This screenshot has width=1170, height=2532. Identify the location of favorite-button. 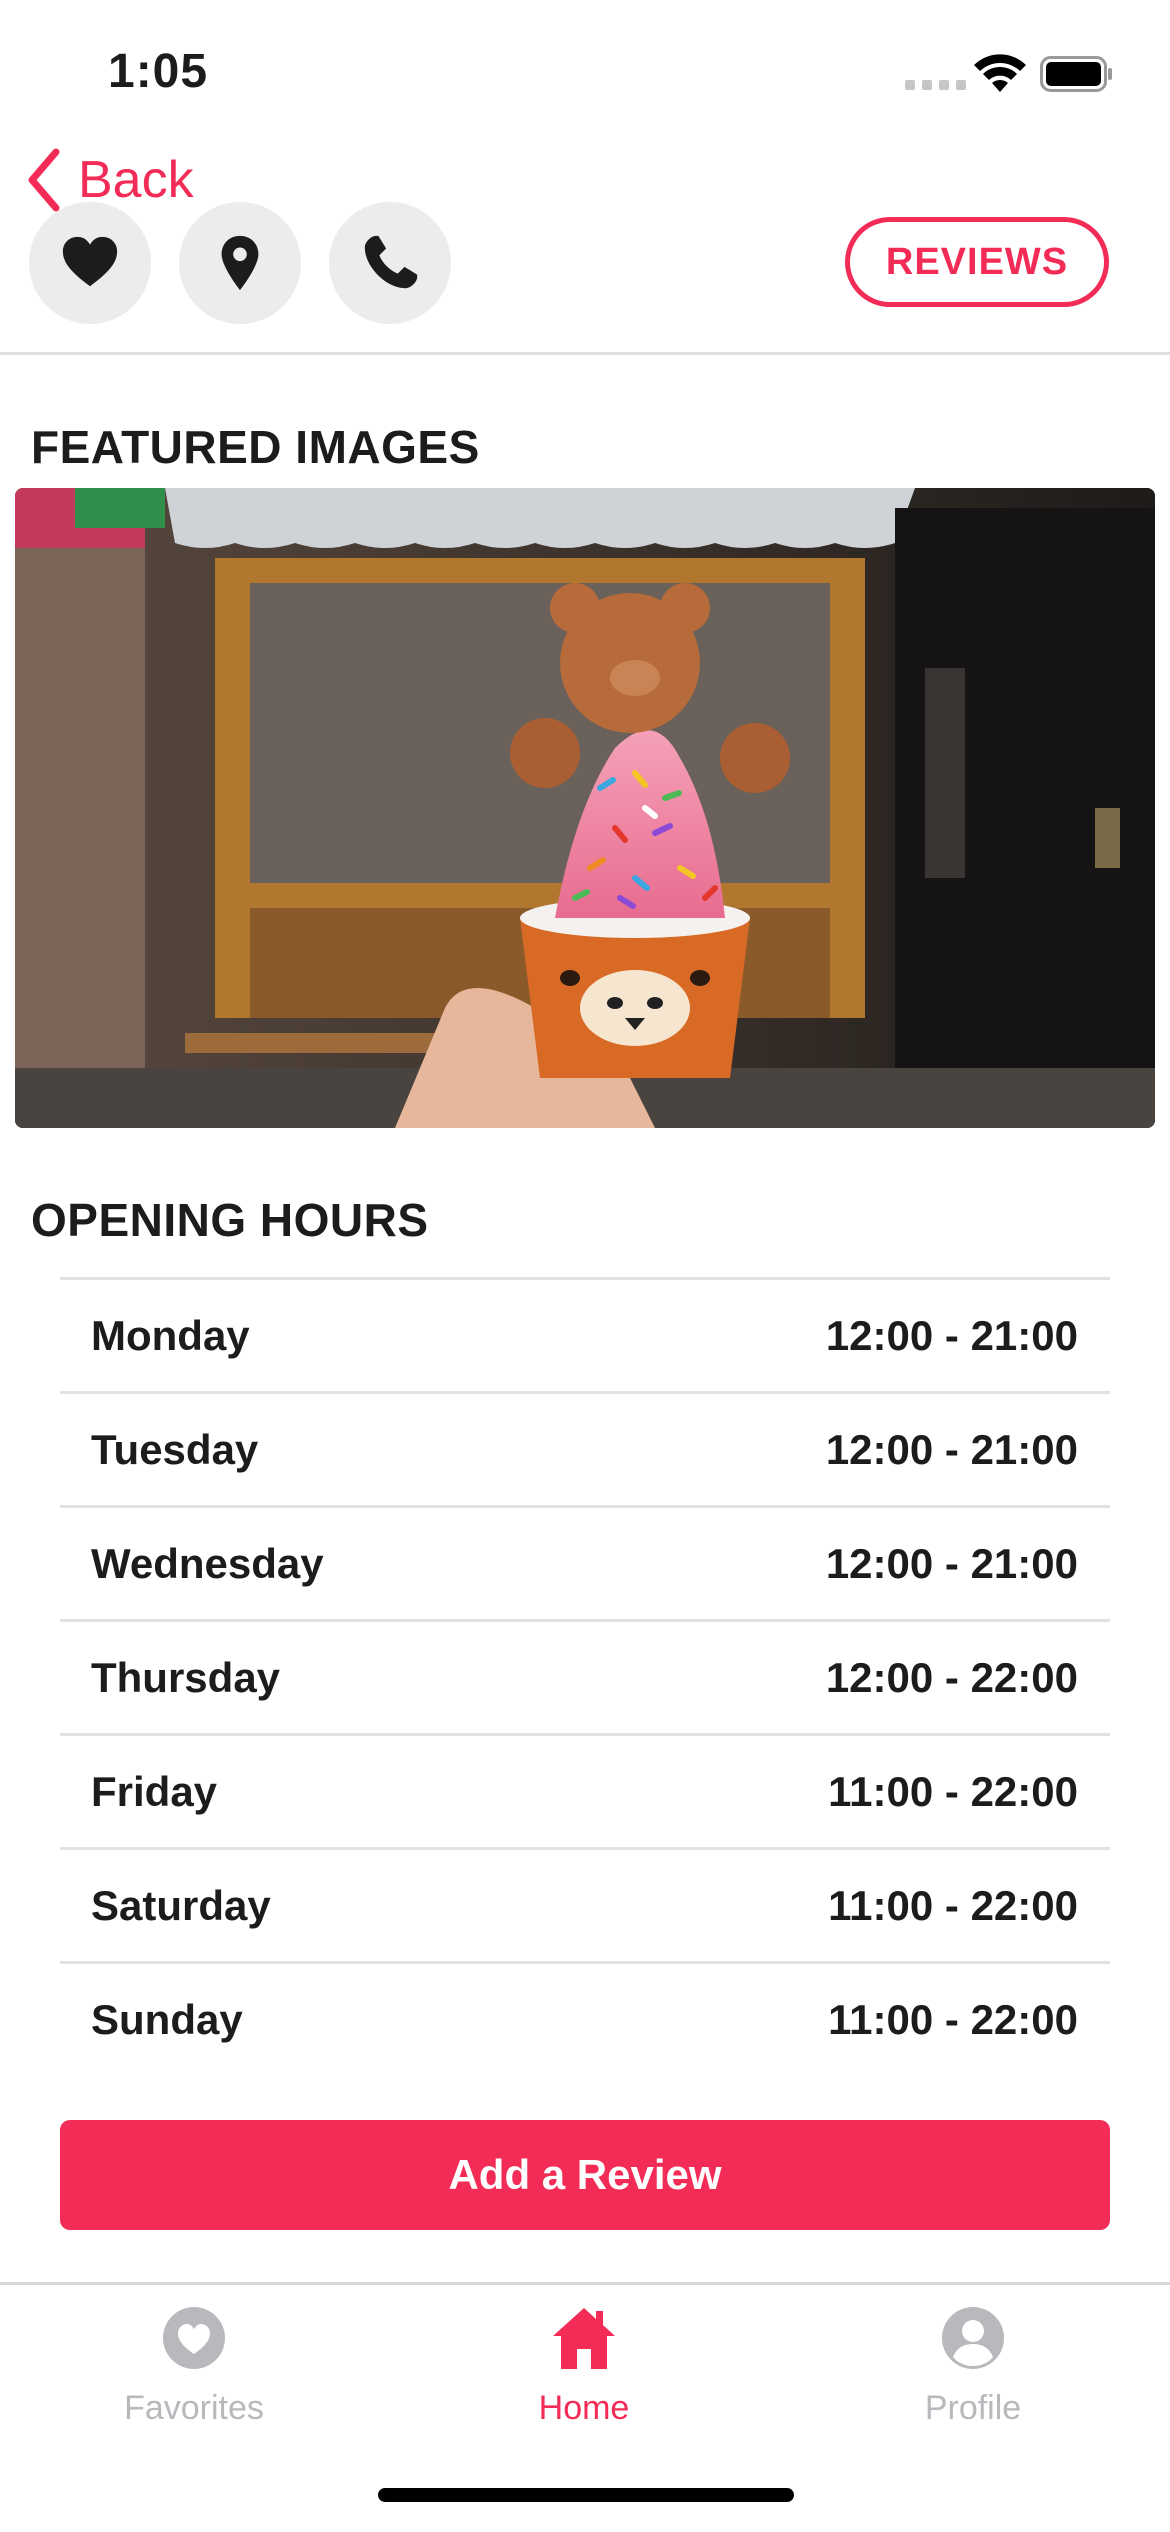
(90, 263).